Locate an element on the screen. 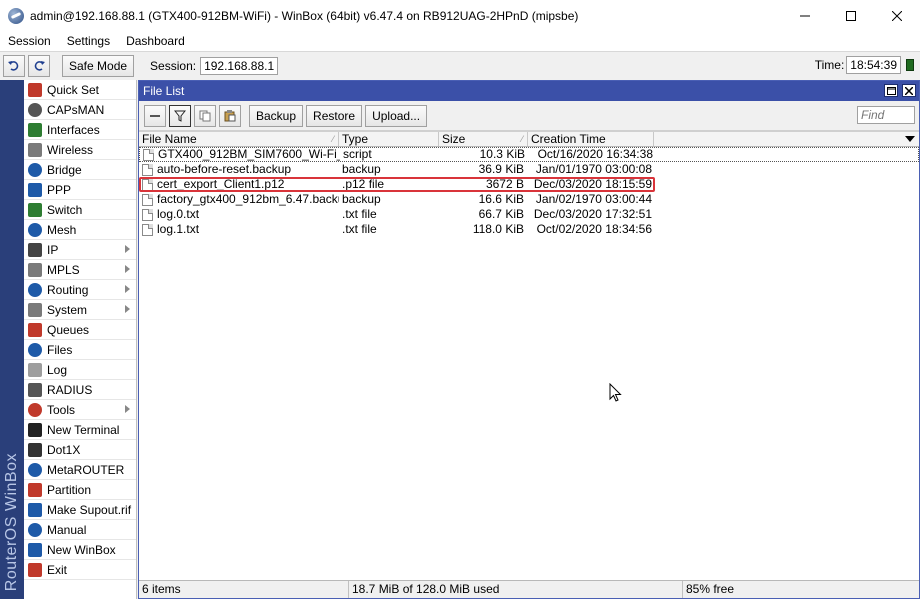  file-name-text: log.1.txt is located at coordinates (178, 229).